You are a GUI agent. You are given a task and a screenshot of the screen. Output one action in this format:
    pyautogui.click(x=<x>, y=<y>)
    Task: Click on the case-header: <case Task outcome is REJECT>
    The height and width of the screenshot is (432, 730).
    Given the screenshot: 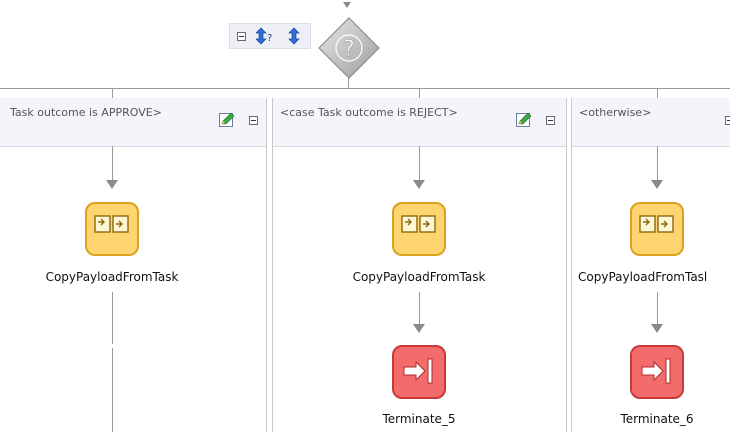 What is the action you would take?
    pyautogui.click(x=419, y=122)
    